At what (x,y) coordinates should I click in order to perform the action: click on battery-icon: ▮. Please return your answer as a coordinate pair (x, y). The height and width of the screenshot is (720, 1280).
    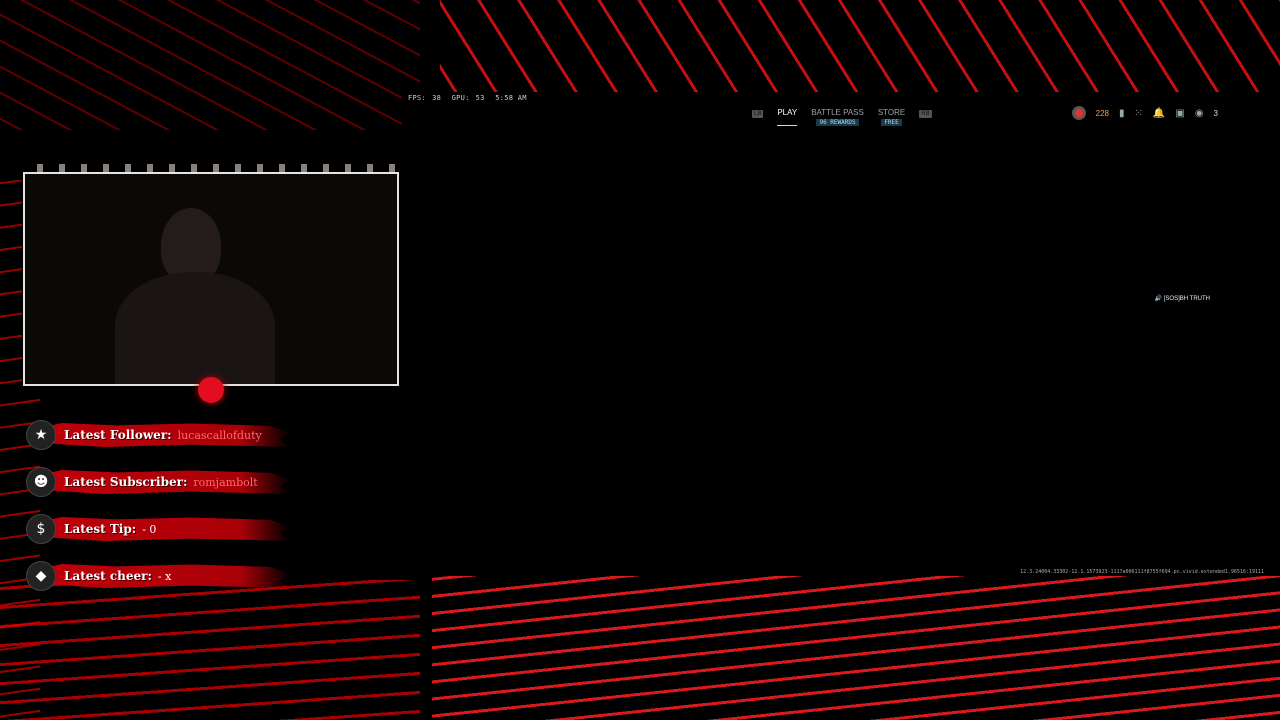
    Looking at the image, I should click on (1122, 113).